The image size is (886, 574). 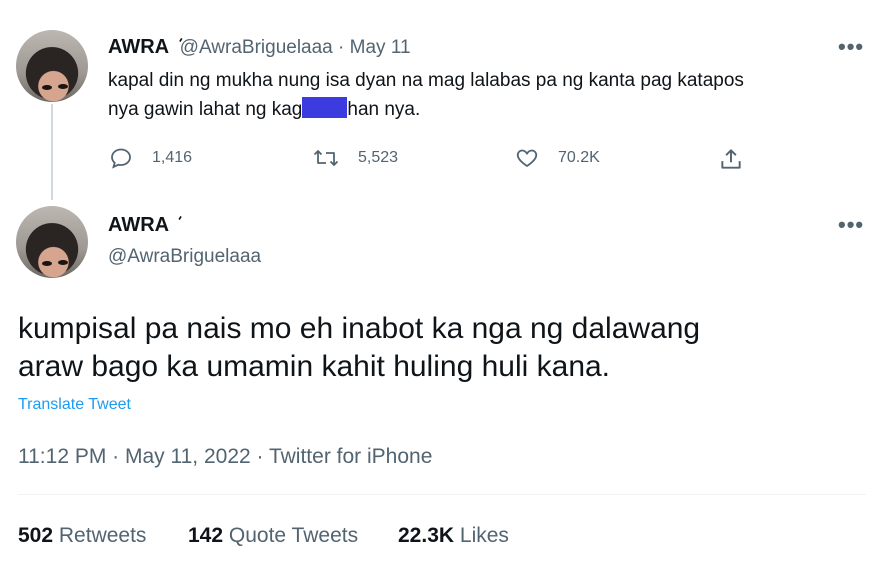 I want to click on tweet-header: AWRA ܿ @AwraBriguelaaa · May 11, so click(x=259, y=47).